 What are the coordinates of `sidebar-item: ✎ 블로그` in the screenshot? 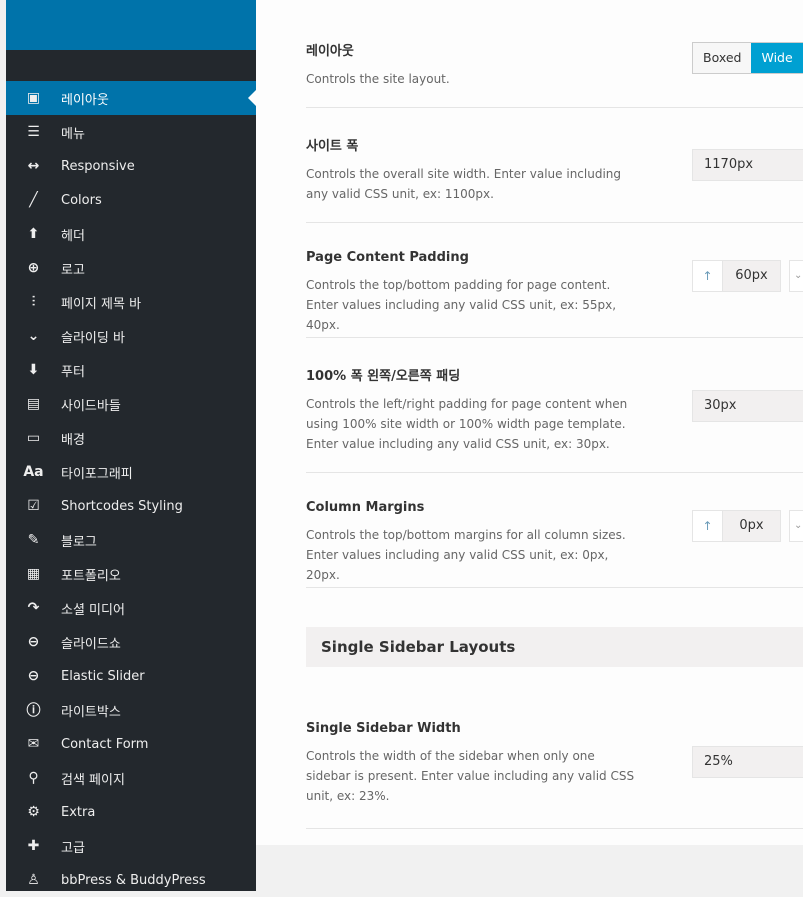 It's located at (131, 540).